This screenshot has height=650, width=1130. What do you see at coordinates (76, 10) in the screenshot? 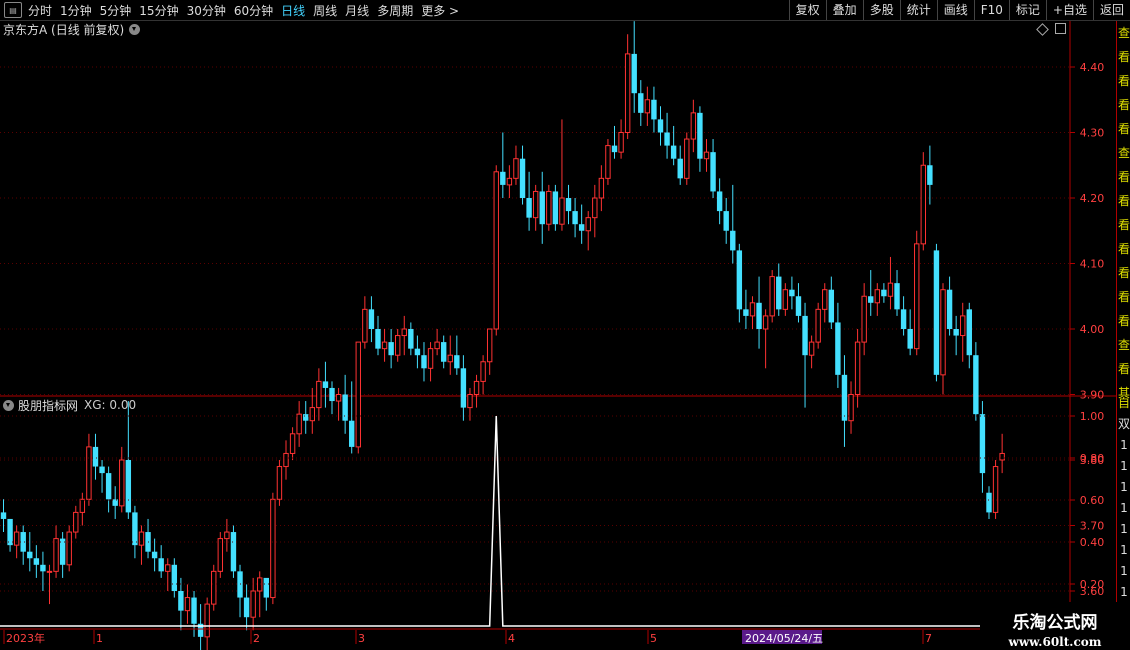
I see `period-tab: 1分钟` at bounding box center [76, 10].